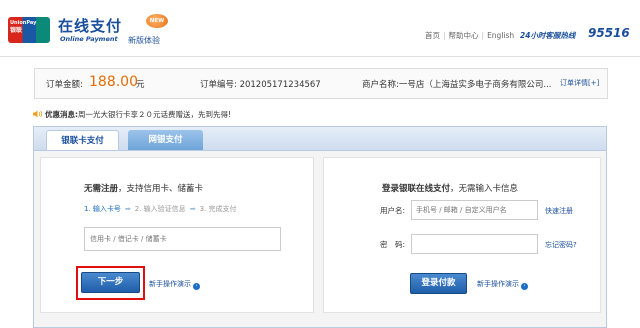  Describe the element at coordinates (464, 35) in the screenshot. I see `help-center-link: 帮助中心` at that location.